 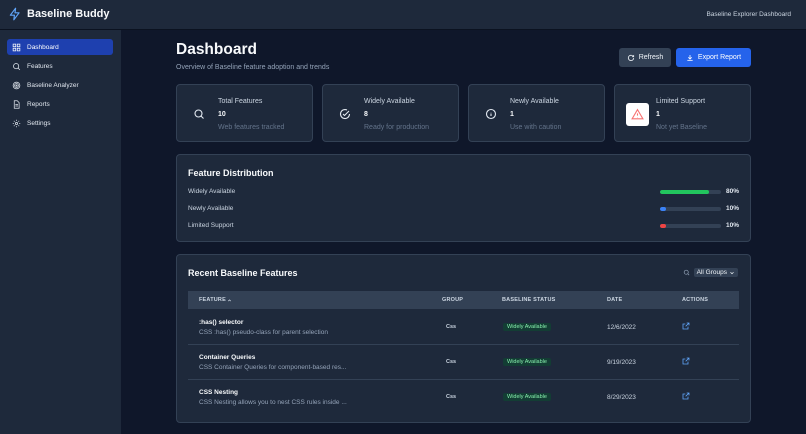 I want to click on check-circle-icon, so click(x=345, y=114).